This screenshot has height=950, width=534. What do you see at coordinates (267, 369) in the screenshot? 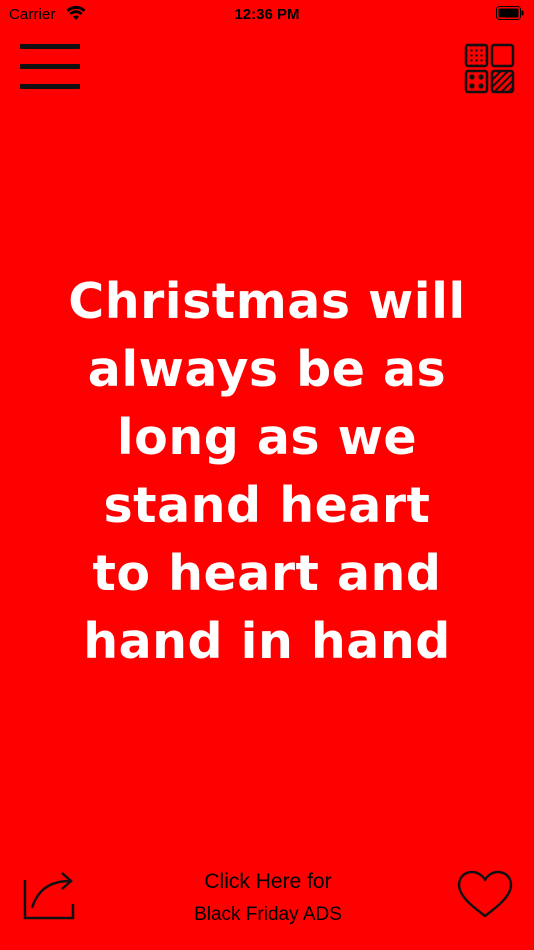
I see `quote-line: always be as` at bounding box center [267, 369].